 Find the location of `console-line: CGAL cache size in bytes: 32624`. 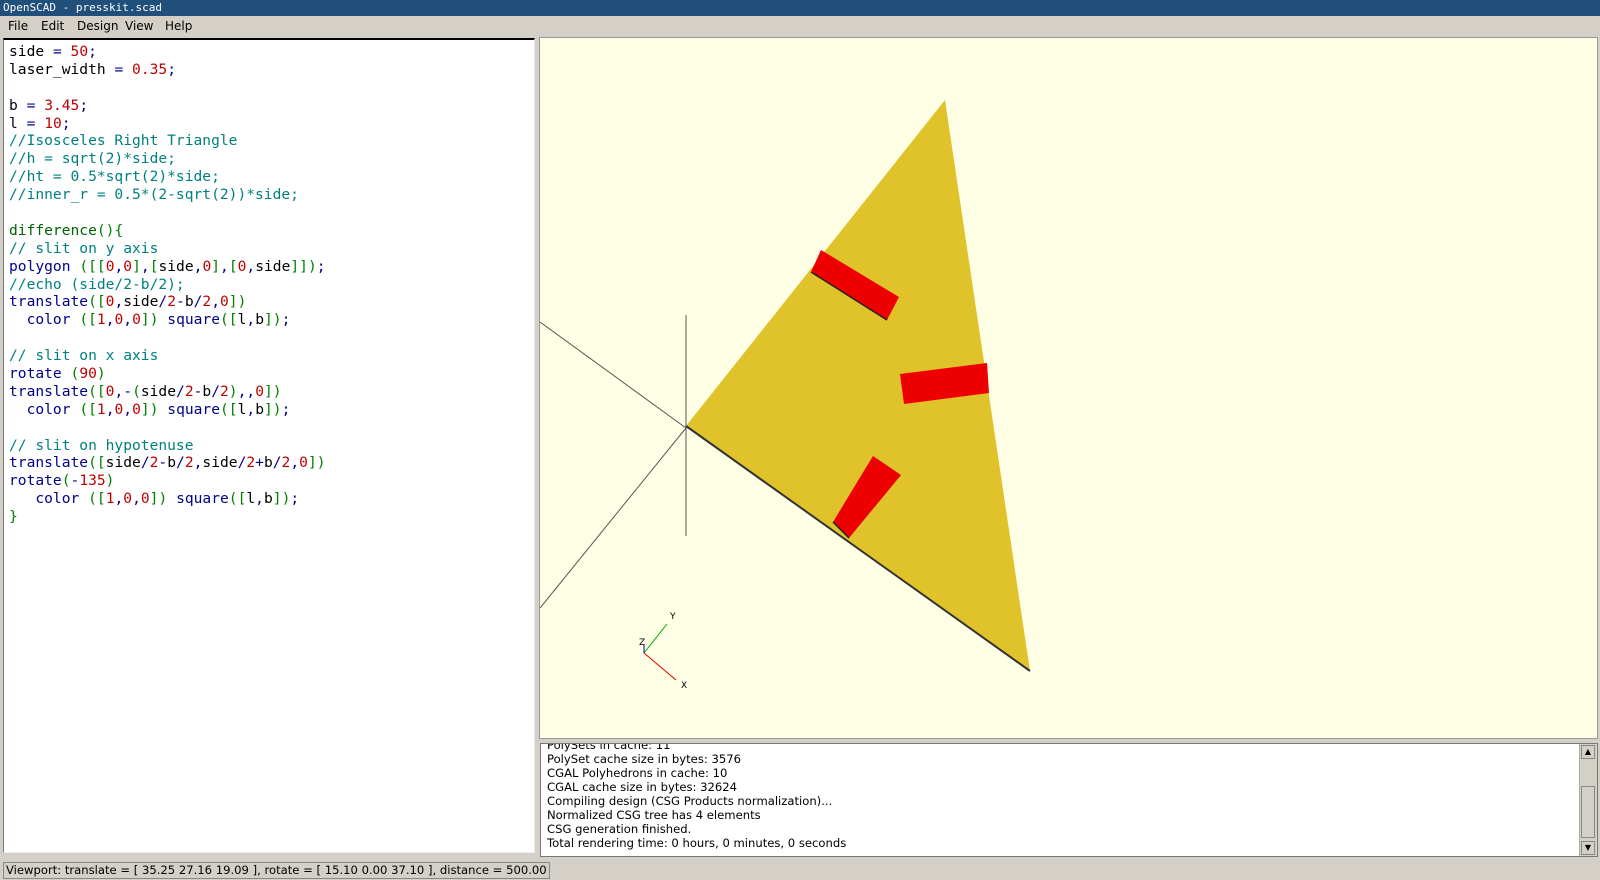

console-line: CGAL cache size in bytes: 32624 is located at coordinates (642, 787).